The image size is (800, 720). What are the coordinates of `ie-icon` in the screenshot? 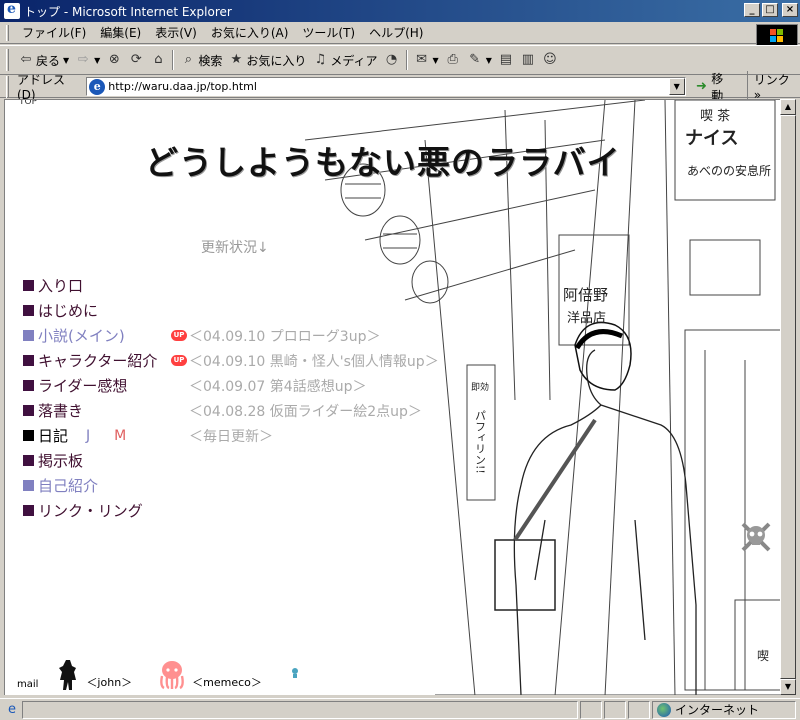 It's located at (12, 10).